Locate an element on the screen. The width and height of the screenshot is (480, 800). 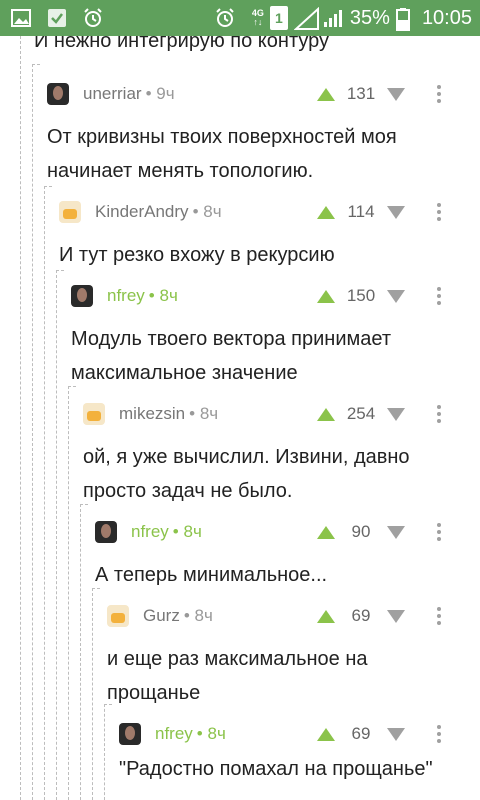
comment-text: И тут резко вхожу в рекурсию is located at coordinates (197, 255).